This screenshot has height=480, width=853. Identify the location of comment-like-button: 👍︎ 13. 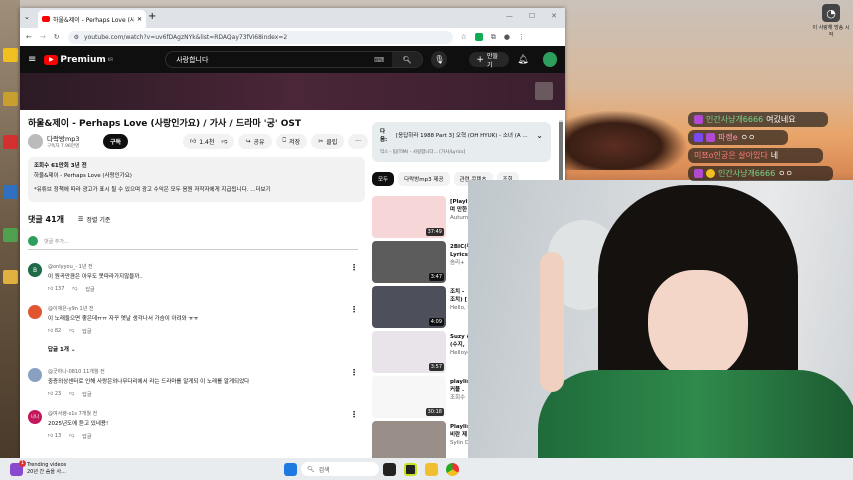
(54, 436).